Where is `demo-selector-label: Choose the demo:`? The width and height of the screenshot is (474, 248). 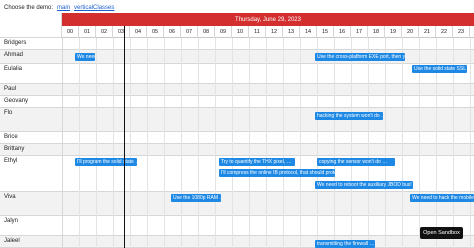 demo-selector-label: Choose the demo: is located at coordinates (29, 7).